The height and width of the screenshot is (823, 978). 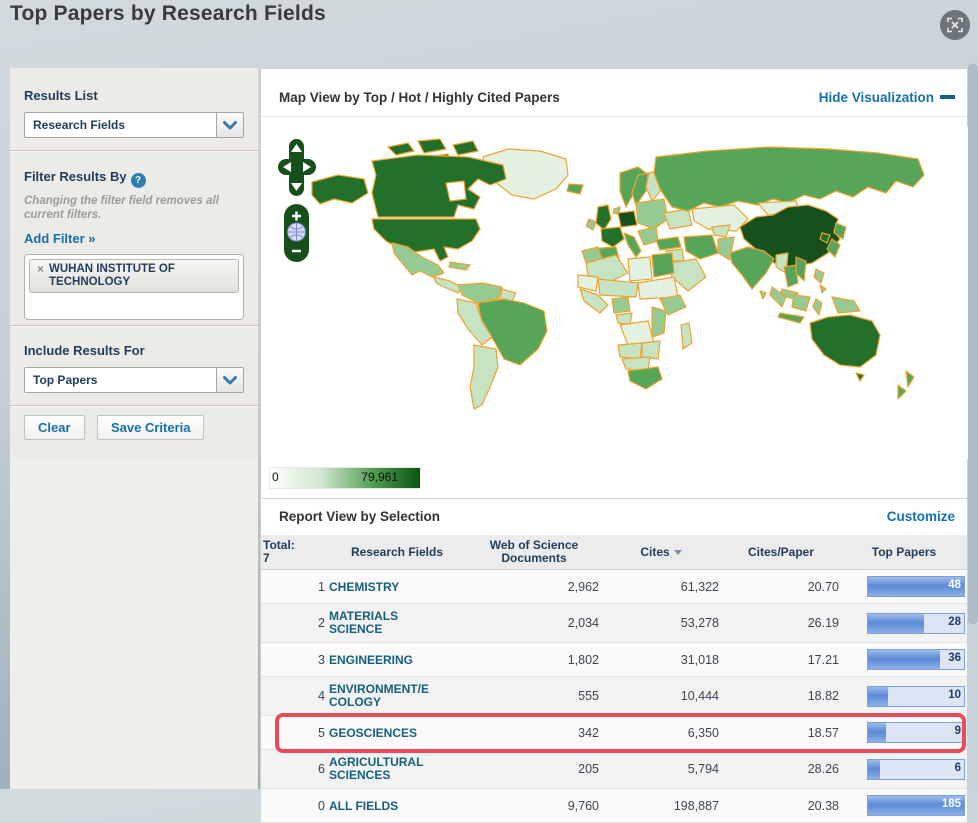 What do you see at coordinates (79, 125) in the screenshot?
I see `results-list-selected: Research Fields` at bounding box center [79, 125].